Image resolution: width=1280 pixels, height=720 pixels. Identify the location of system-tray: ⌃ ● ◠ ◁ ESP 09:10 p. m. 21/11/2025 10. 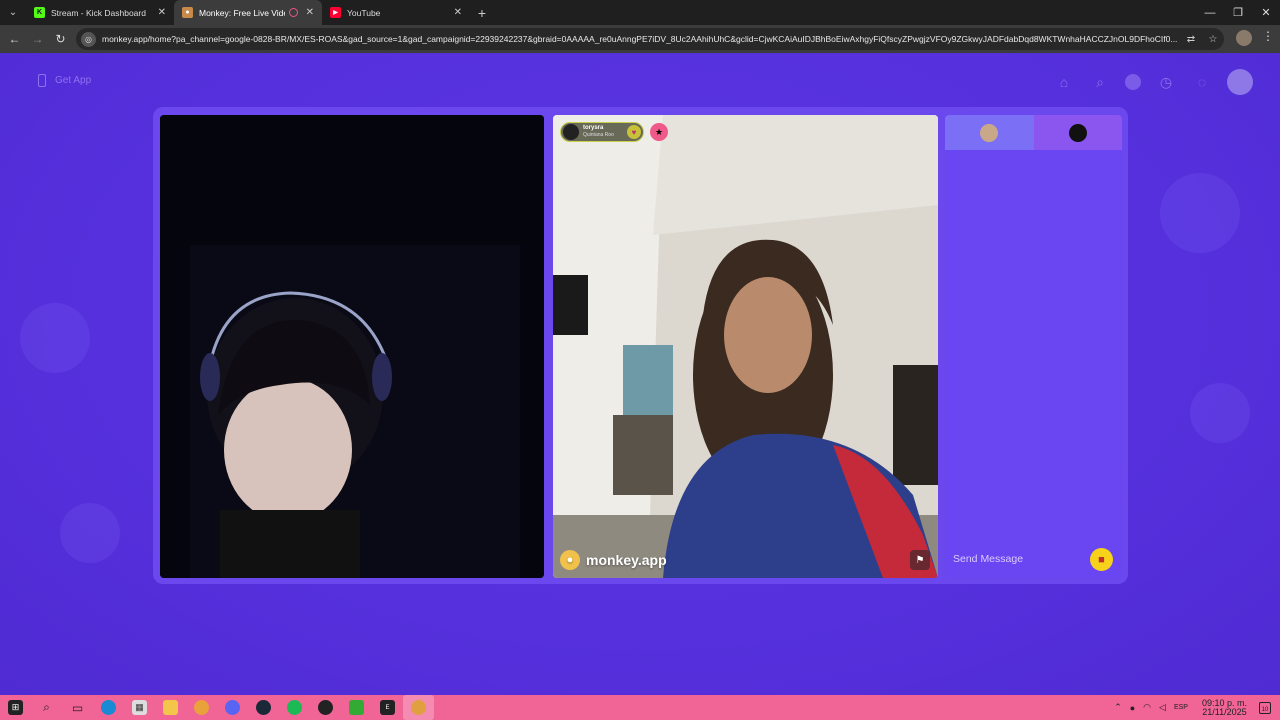
(1195, 707).